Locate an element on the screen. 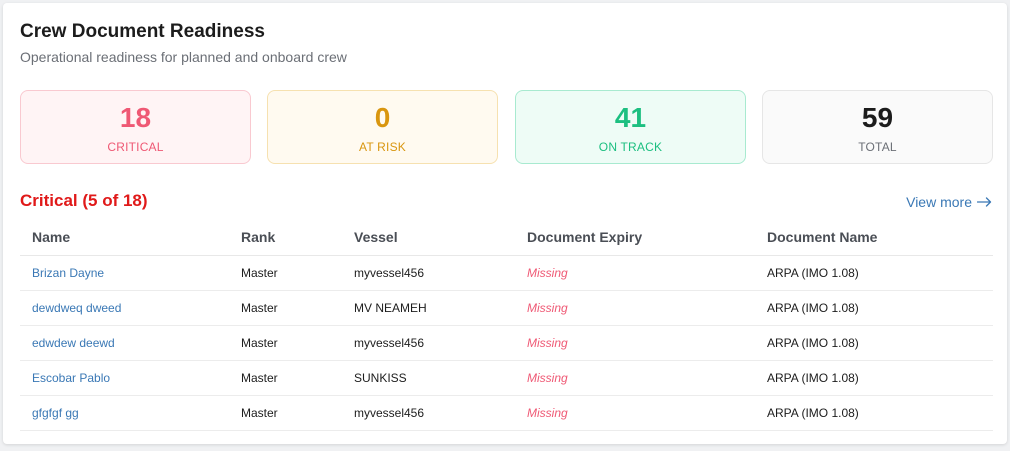 This screenshot has height=451, width=1010. crew-name-link: edwdew deewd is located at coordinates (73, 343).